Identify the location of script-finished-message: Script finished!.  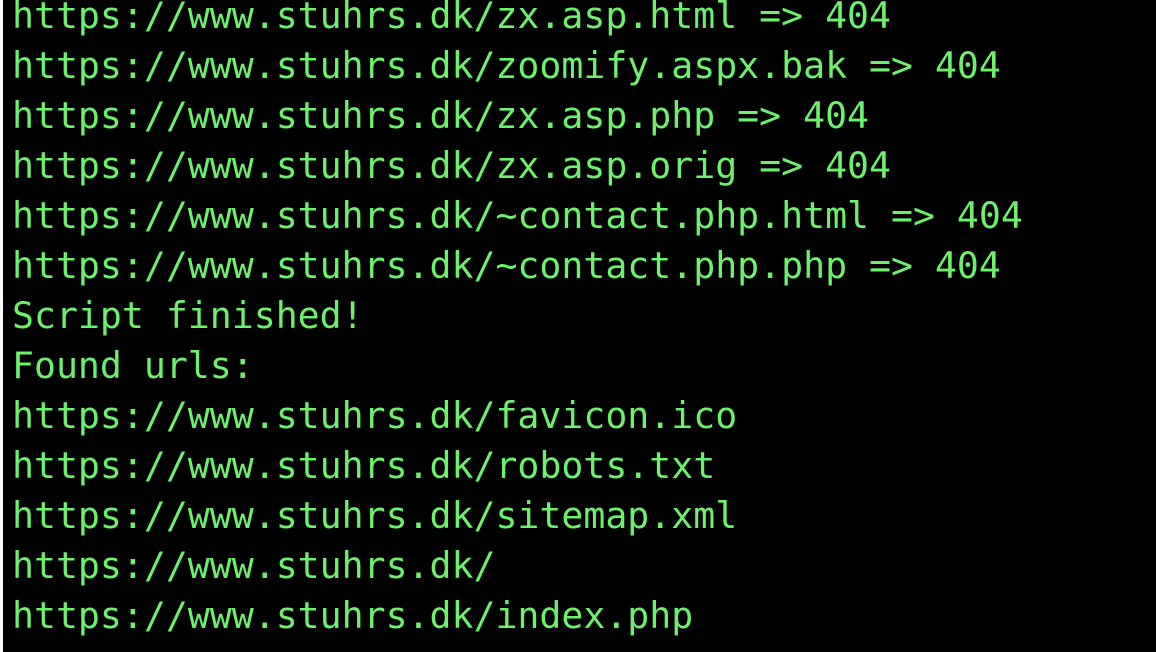
(188, 315).